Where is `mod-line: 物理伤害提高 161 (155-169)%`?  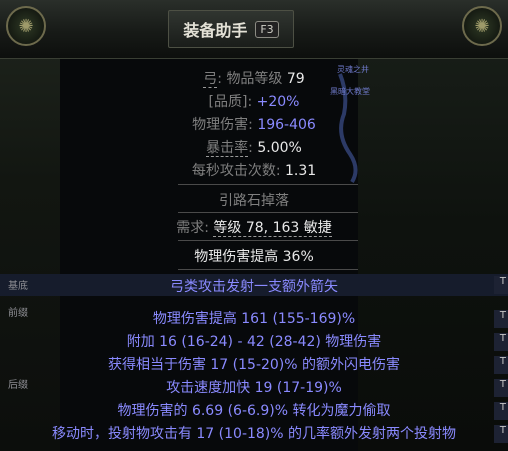 mod-line: 物理伤害提高 161 (155-169)% is located at coordinates (254, 319).